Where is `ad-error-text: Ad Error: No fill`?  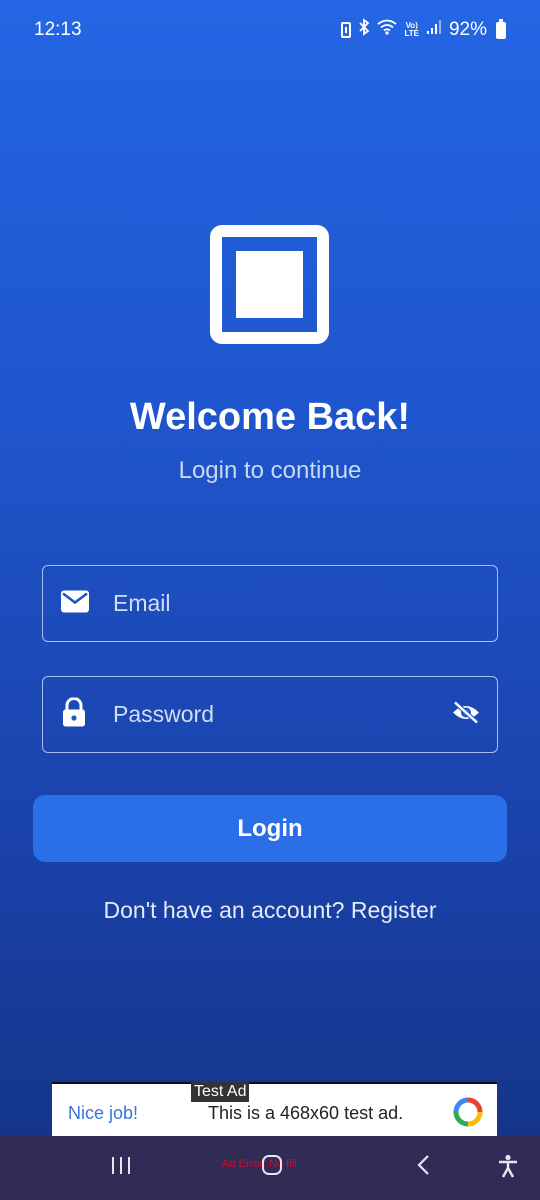 ad-error-text: Ad Error: No fill is located at coordinates (259, 1164).